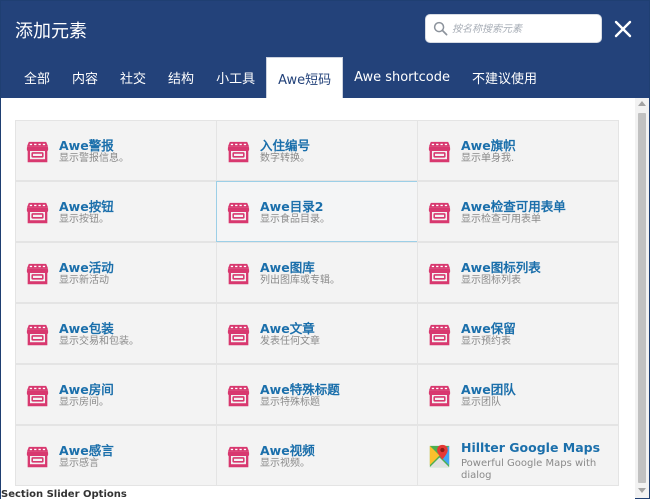 The image size is (650, 499). Describe the element at coordinates (290, 402) in the screenshot. I see `element-description: 显示特殊标题` at that location.